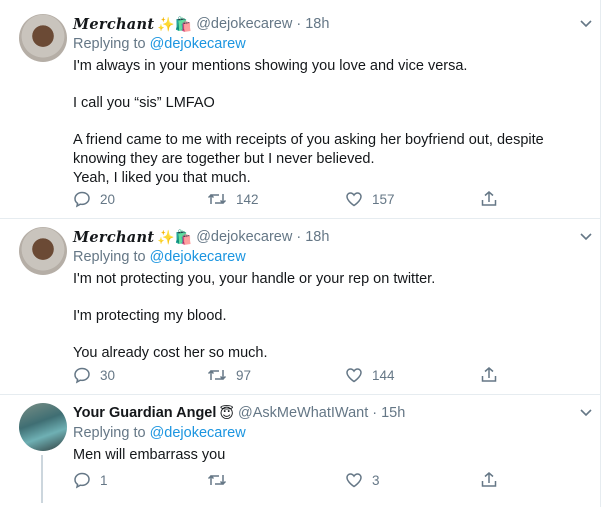 Image resolution: width=607 pixels, height=507 pixels. What do you see at coordinates (94, 199) in the screenshot?
I see `reply-button: 20` at bounding box center [94, 199].